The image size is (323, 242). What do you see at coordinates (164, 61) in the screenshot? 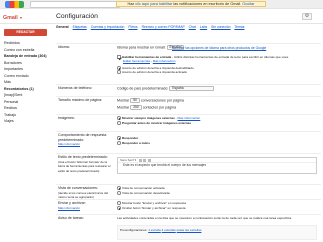
I see `more-info-link: Más información` at bounding box center [164, 61].